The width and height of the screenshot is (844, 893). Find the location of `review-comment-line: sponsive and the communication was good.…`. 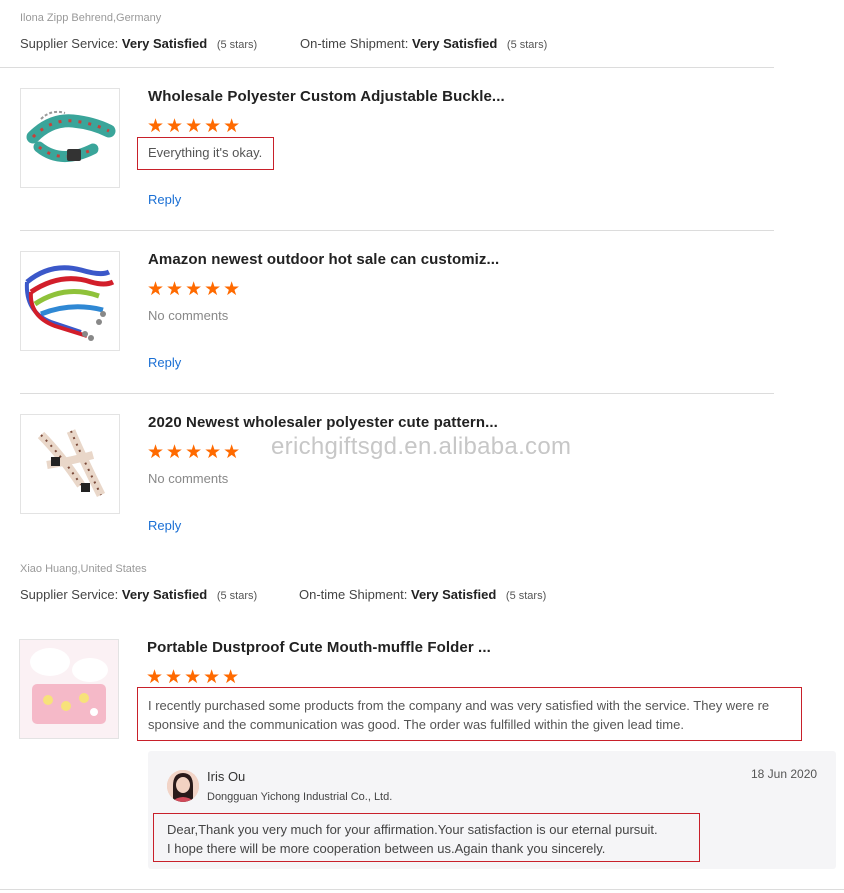

review-comment-line: sponsive and the communication was good.… is located at coordinates (416, 724).